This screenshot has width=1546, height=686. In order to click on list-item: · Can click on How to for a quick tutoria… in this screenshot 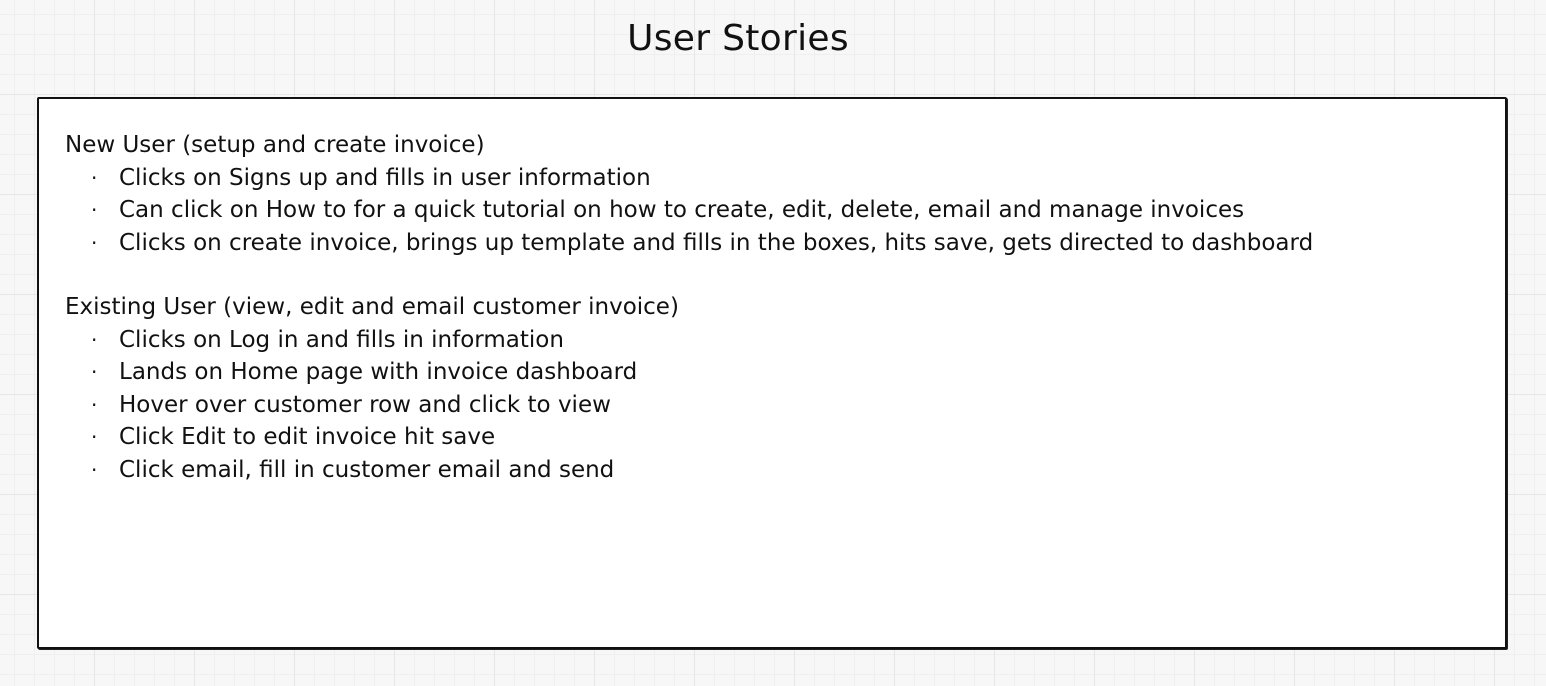, I will do `click(775, 210)`.